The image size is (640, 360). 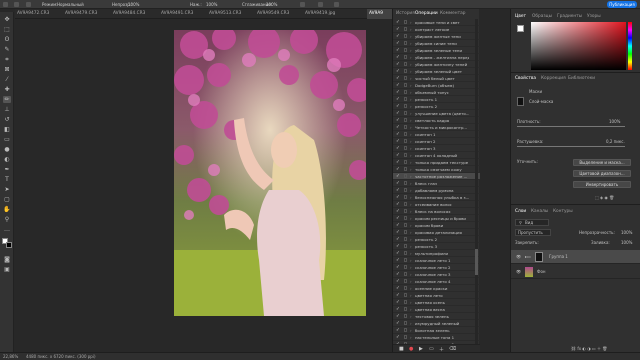 What do you see at coordinates (225, 14) in the screenshot?
I see `doc-tab: AV9A9513.CR3` at bounding box center [225, 14].